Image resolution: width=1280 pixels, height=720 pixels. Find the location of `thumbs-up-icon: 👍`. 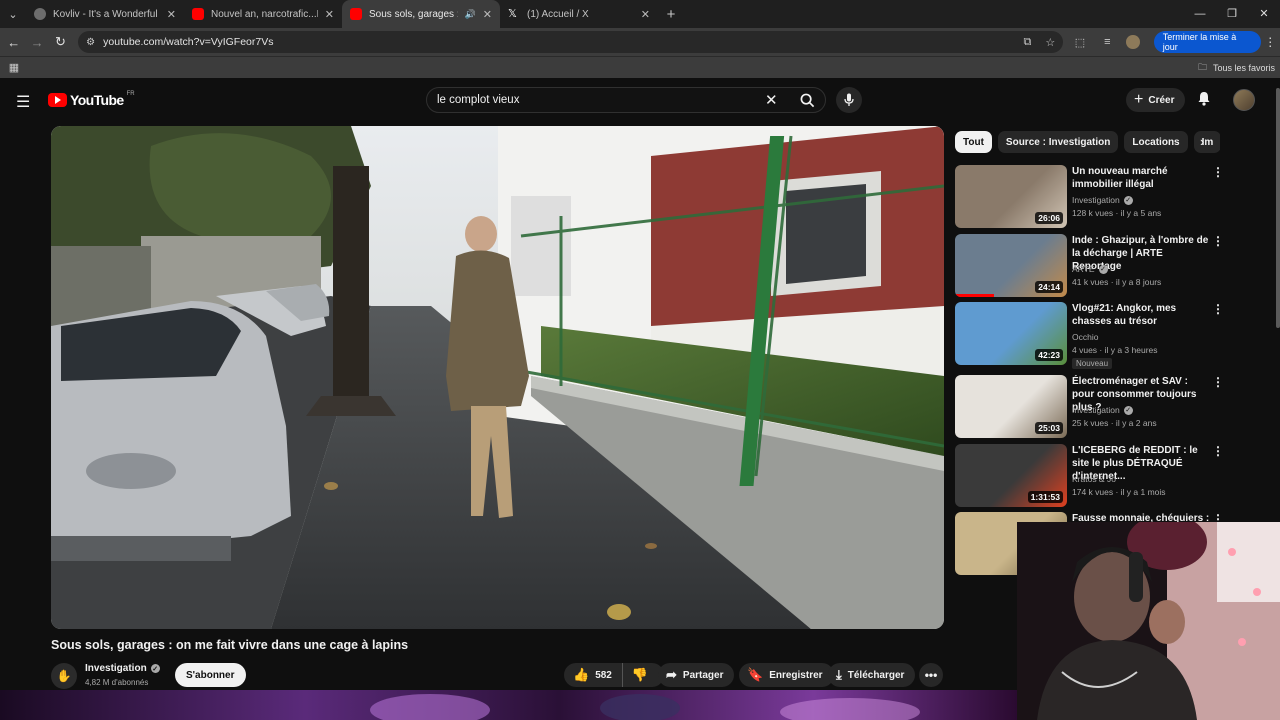

thumbs-up-icon: 👍 is located at coordinates (581, 674).